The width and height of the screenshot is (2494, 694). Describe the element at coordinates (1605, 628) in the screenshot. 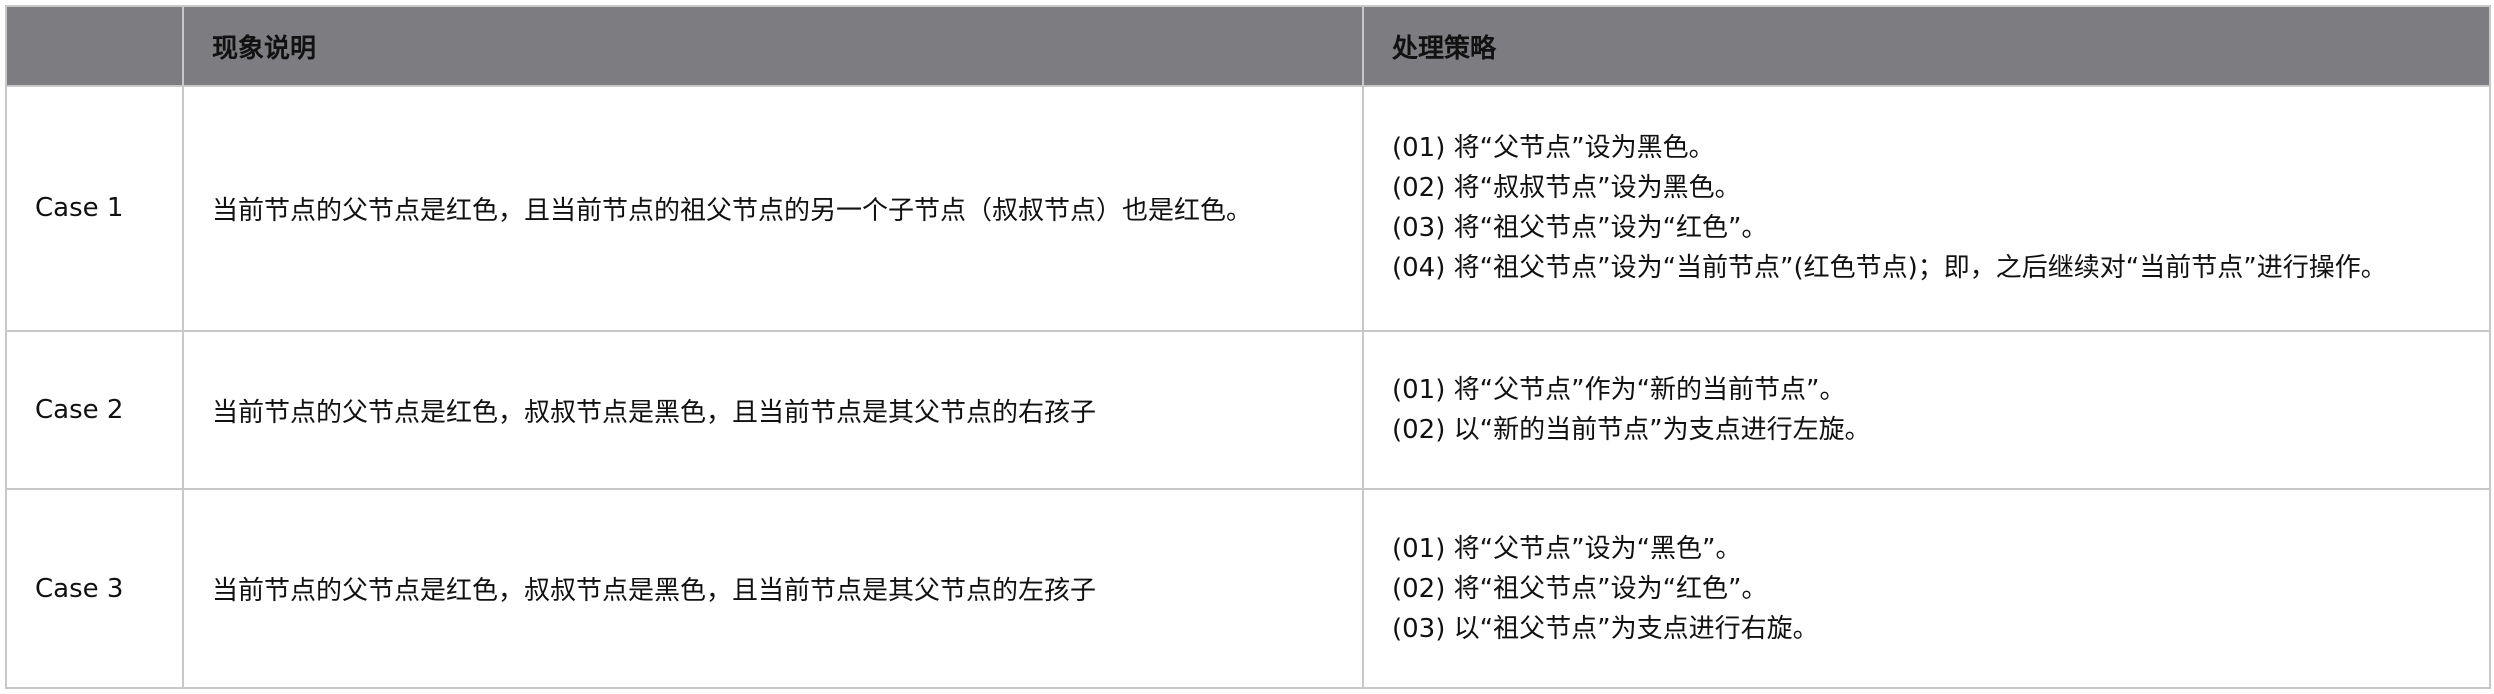

I see `strategy-step: (03) 以“祖父节点”为支点进行右旋。` at that location.